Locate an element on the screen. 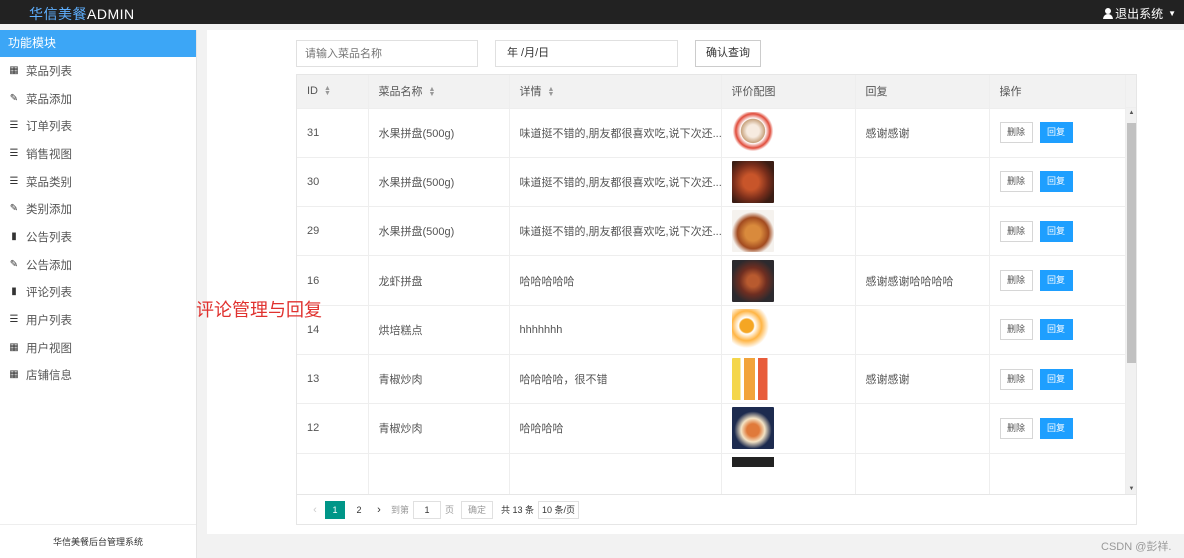 This screenshot has width=1184, height=558. table-scrollbar: ▲ ▼ is located at coordinates (1131, 301).